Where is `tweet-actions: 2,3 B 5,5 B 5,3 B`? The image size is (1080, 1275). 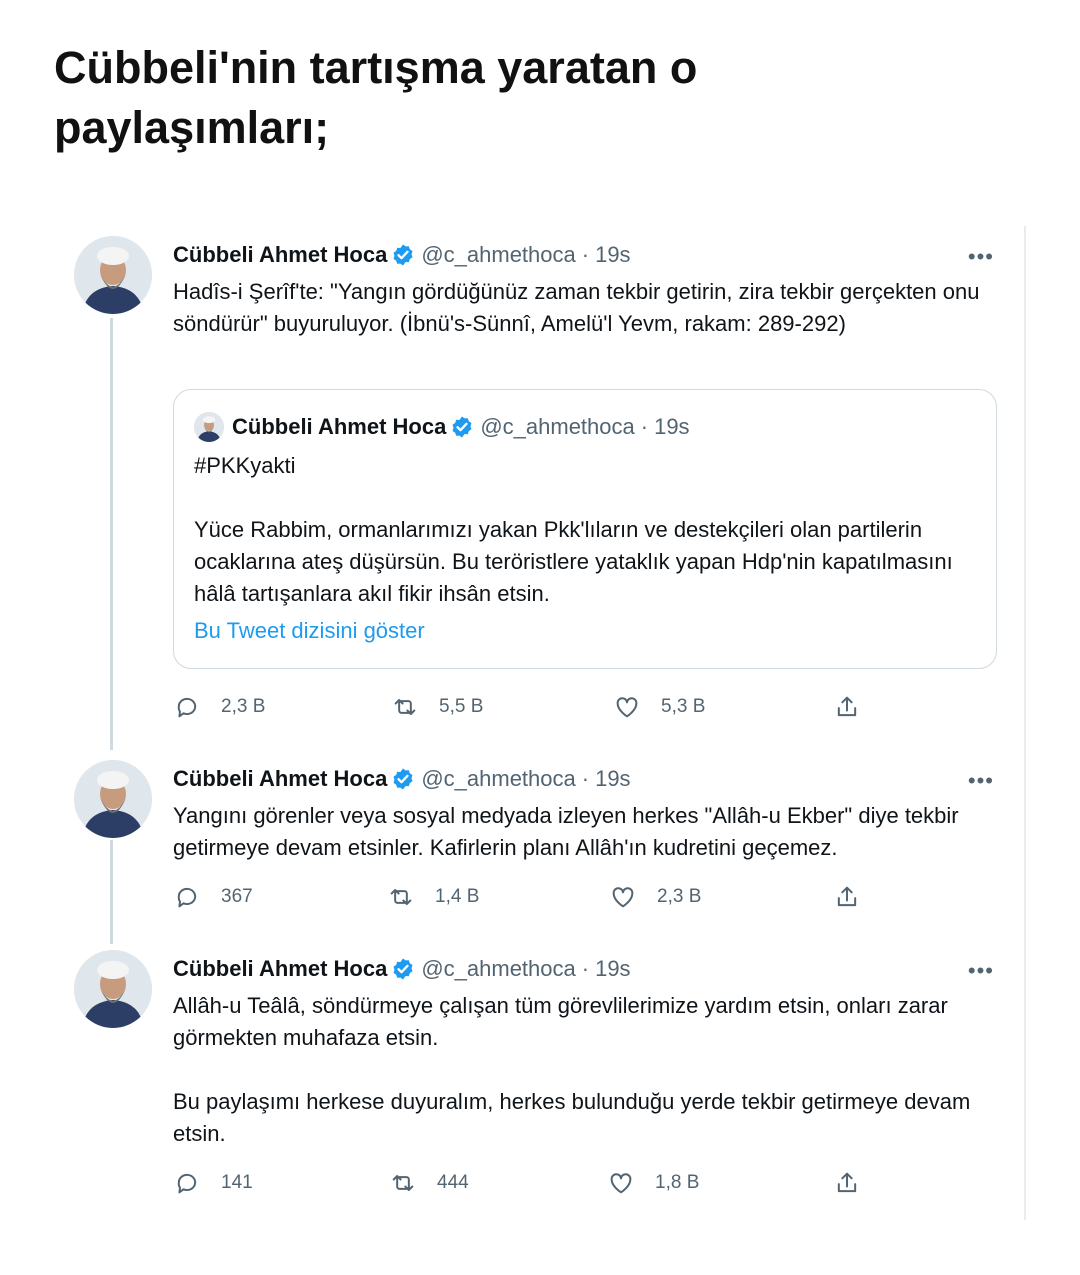 tweet-actions: 2,3 B 5,5 B 5,3 B is located at coordinates (583, 707).